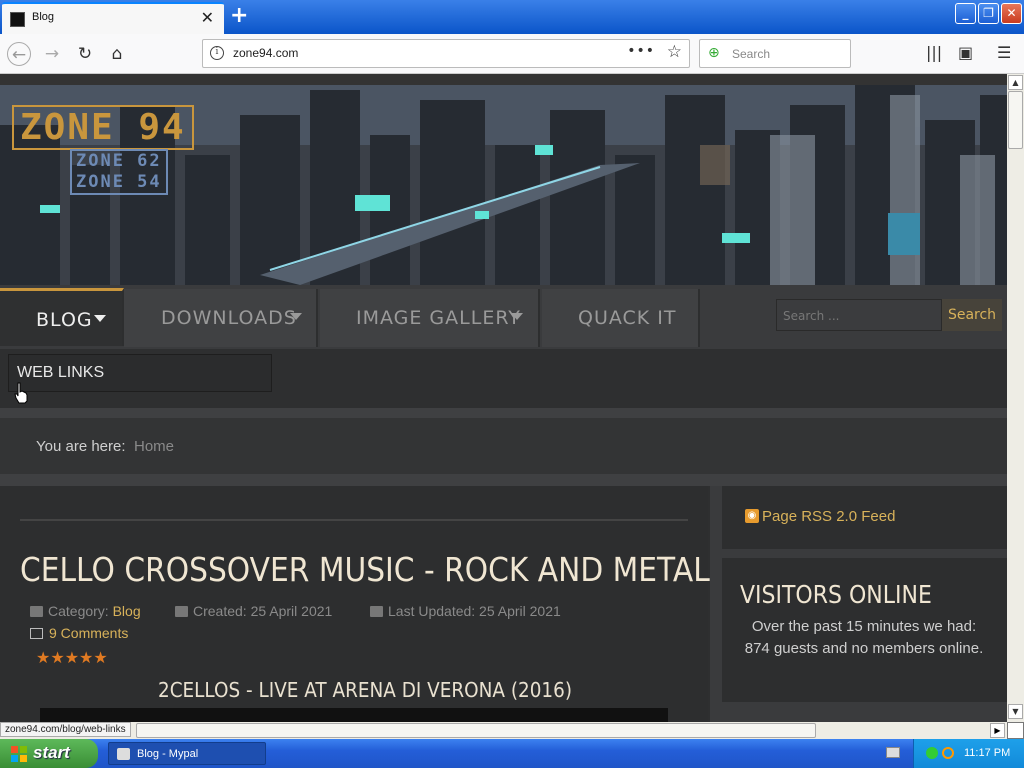 Image resolution: width=1024 pixels, height=768 pixels. I want to click on back-button: ←, so click(19, 54).